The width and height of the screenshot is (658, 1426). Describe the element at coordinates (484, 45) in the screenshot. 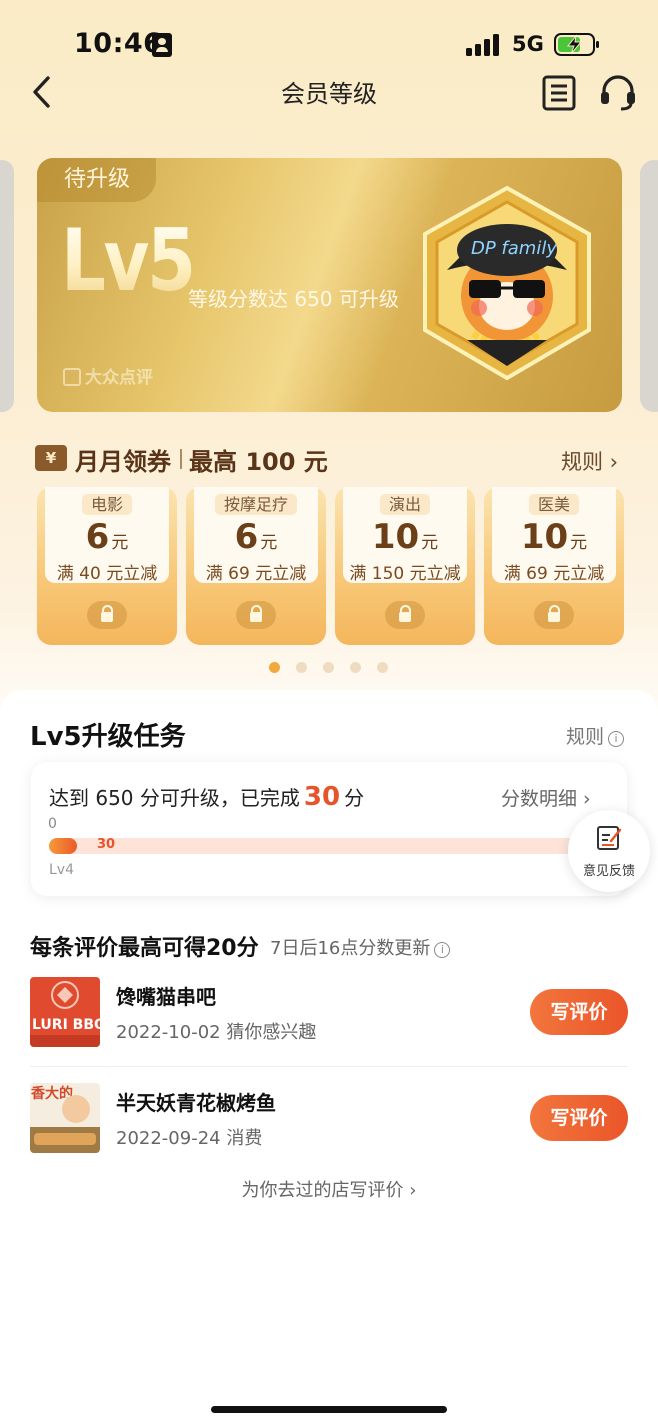

I see `signal-icon` at that location.